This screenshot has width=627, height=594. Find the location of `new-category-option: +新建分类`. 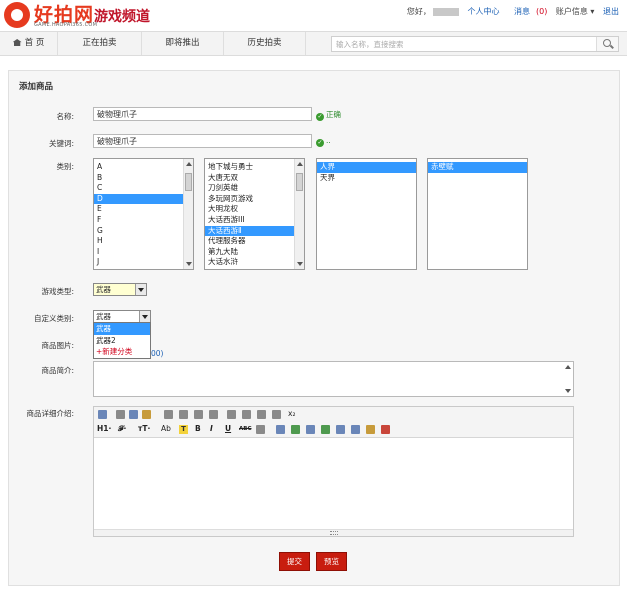

new-category-option: +新建分类 is located at coordinates (122, 352).